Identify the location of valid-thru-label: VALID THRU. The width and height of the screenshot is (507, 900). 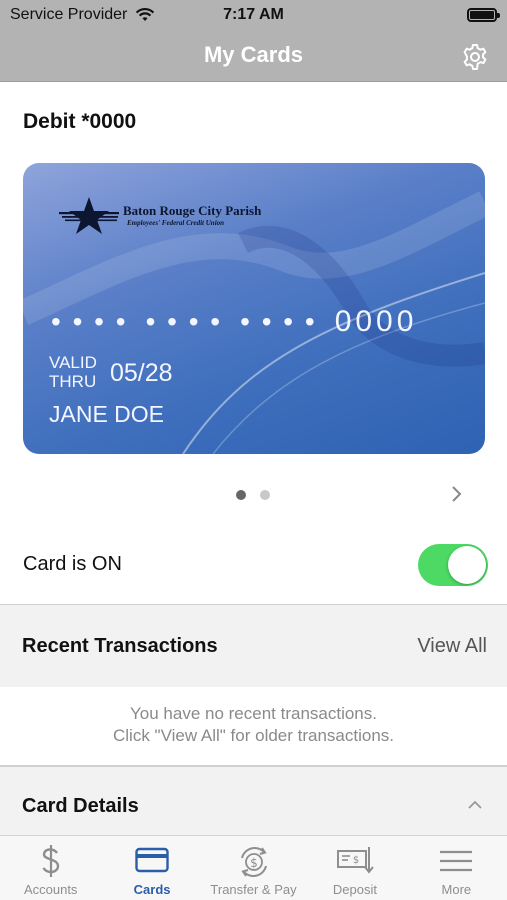
(73, 372).